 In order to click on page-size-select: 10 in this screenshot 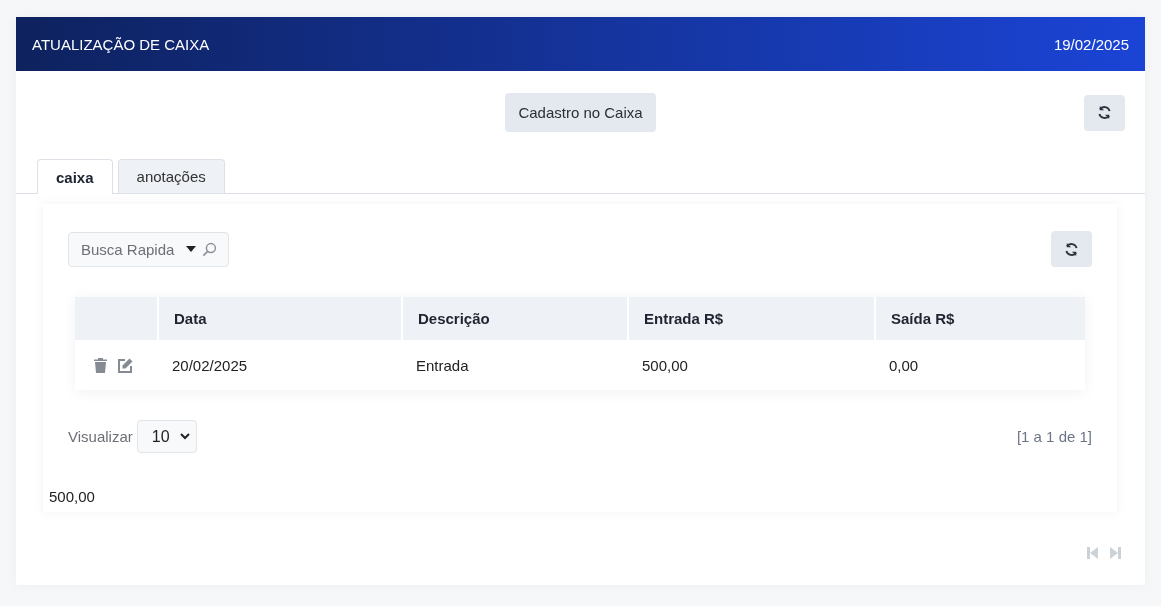, I will do `click(166, 436)`.